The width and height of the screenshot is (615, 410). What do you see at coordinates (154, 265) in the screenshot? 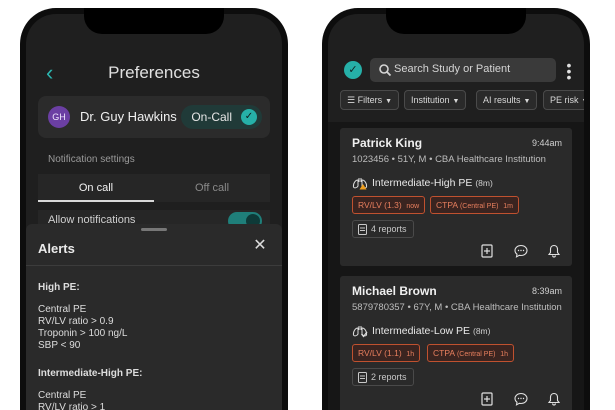
I see `divider` at bounding box center [154, 265].